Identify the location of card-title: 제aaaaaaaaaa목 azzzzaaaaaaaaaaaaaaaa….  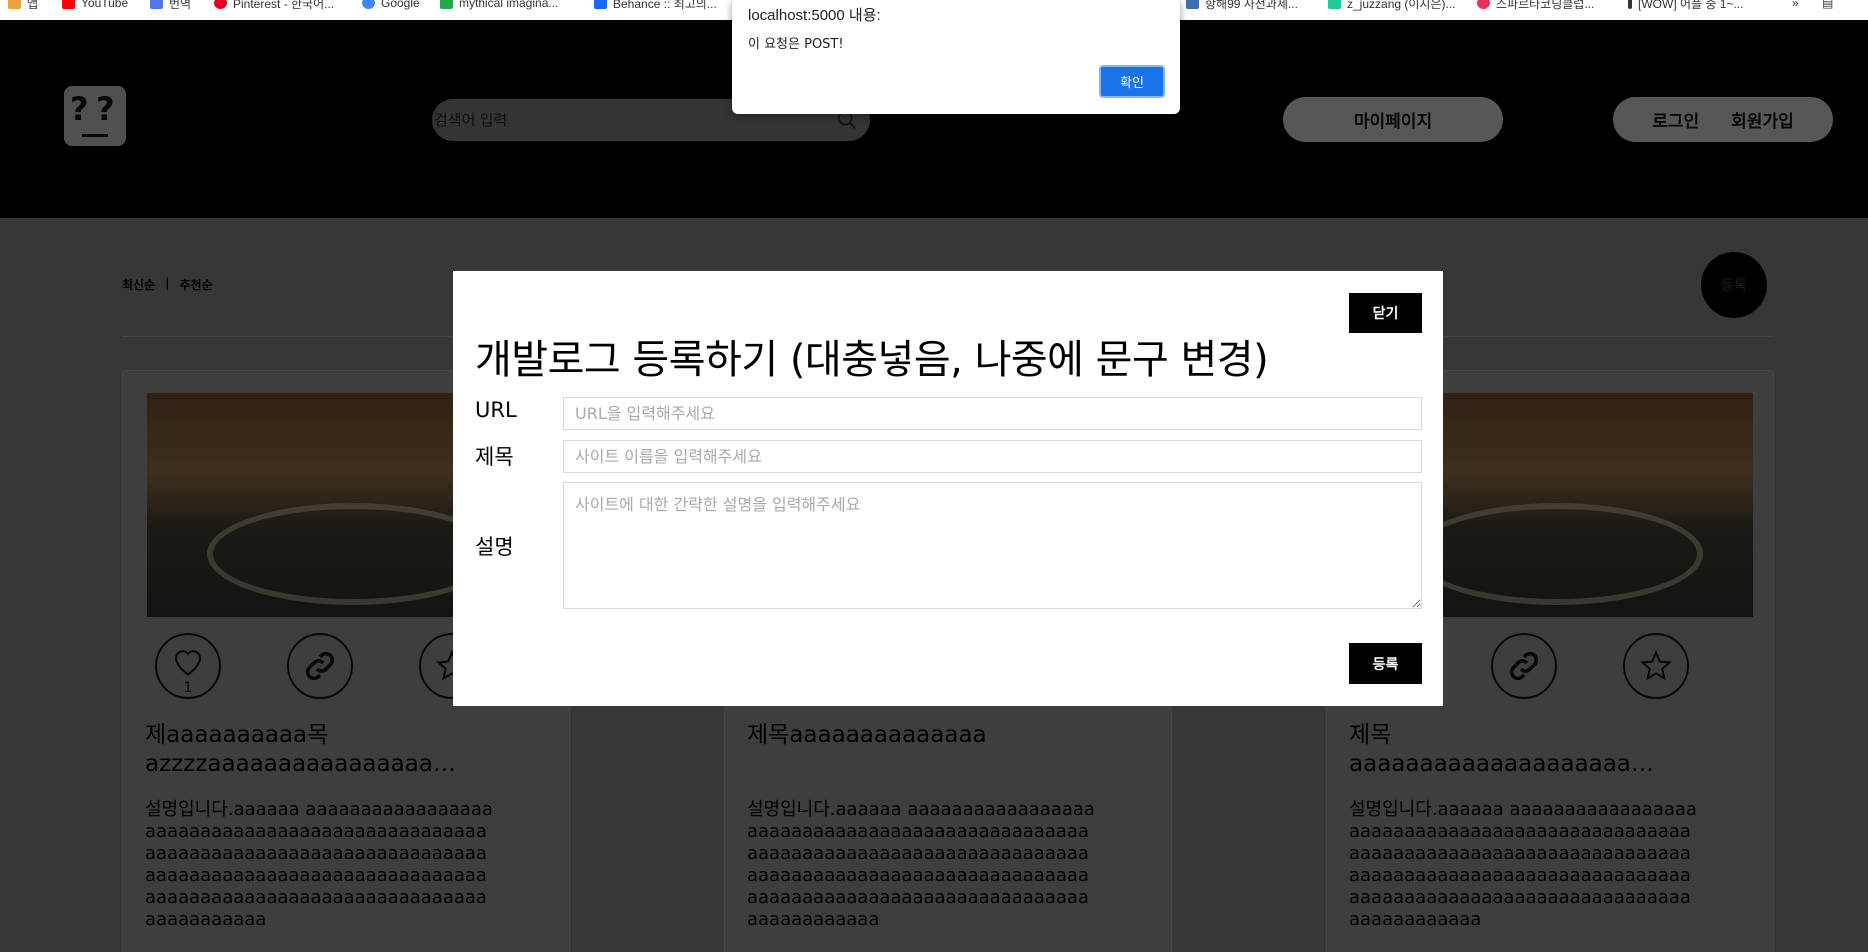
(300, 749).